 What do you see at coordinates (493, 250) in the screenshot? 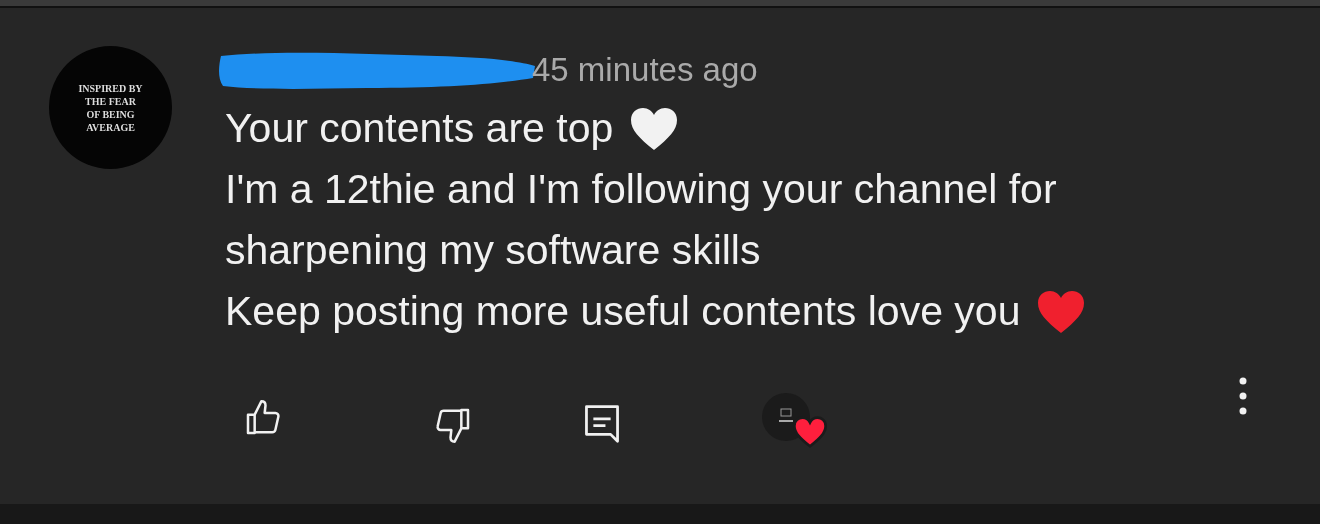
I see `comment-text: sharpening my software skills` at bounding box center [493, 250].